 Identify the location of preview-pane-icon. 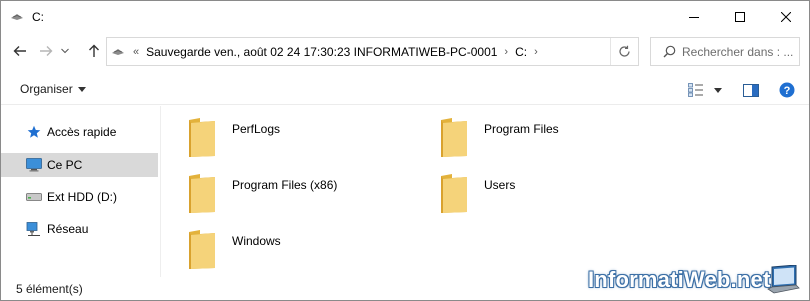
(751, 90).